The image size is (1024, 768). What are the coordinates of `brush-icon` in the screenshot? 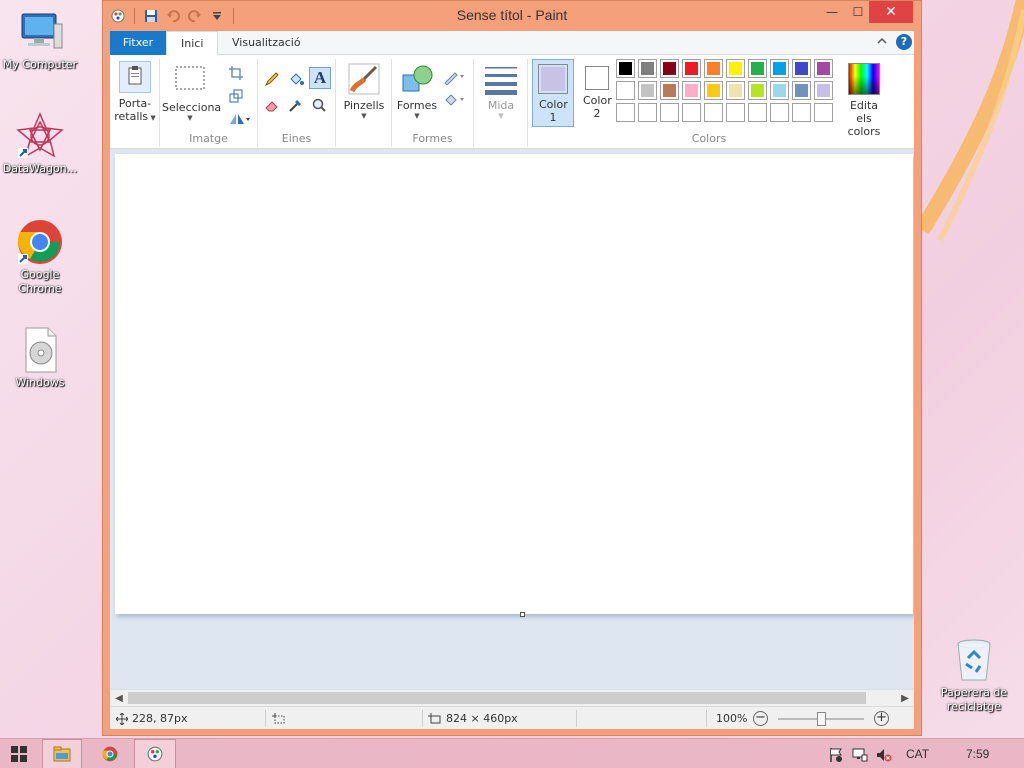 It's located at (364, 79).